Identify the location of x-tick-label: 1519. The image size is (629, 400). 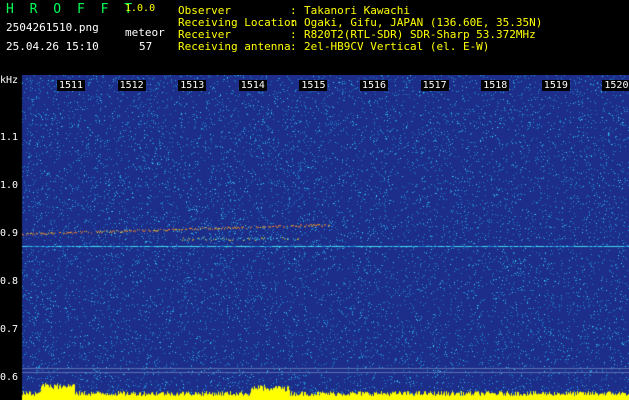
(555, 85).